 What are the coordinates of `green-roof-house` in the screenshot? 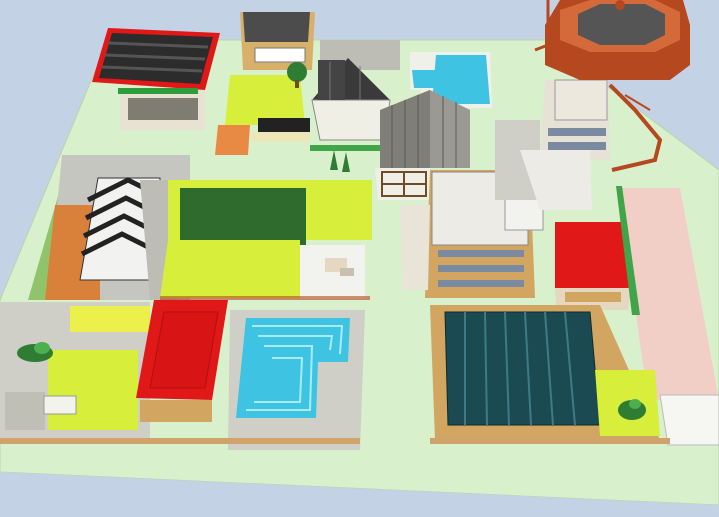 It's located at (266, 239).